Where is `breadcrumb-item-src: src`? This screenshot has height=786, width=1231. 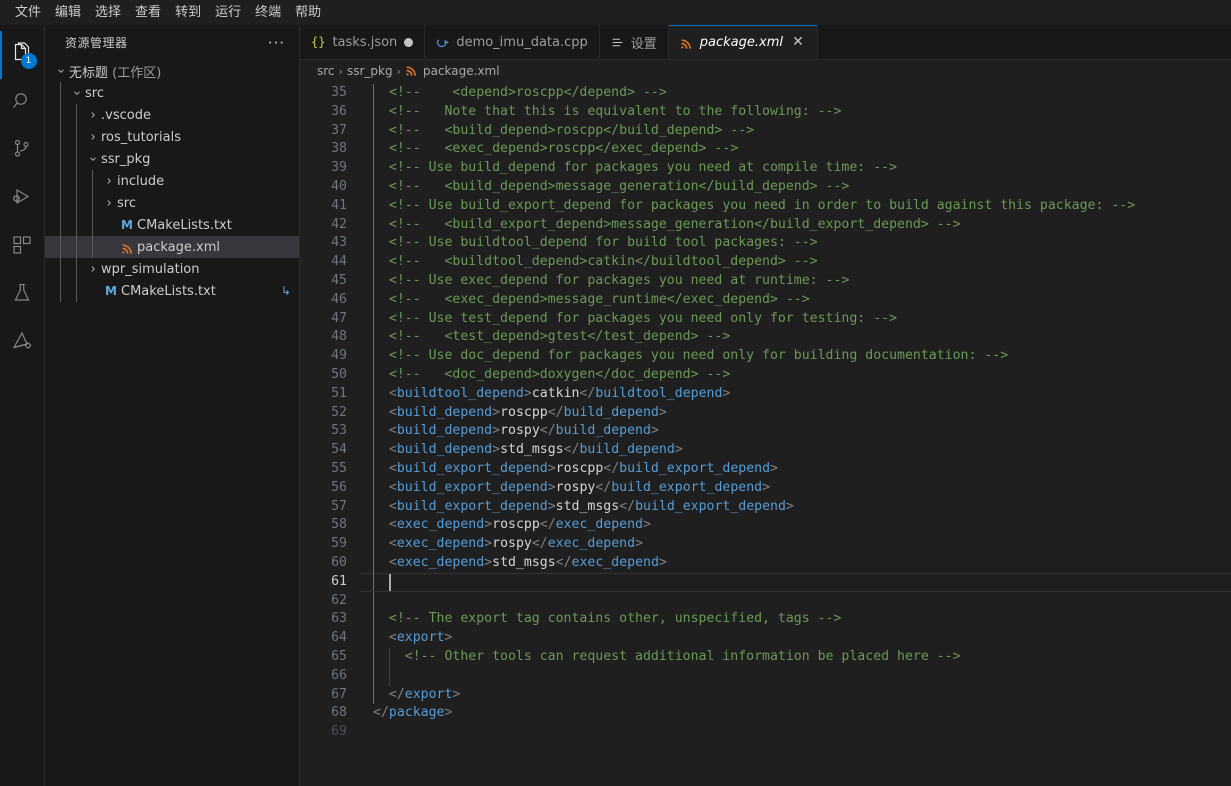 breadcrumb-item-src: src is located at coordinates (326, 71).